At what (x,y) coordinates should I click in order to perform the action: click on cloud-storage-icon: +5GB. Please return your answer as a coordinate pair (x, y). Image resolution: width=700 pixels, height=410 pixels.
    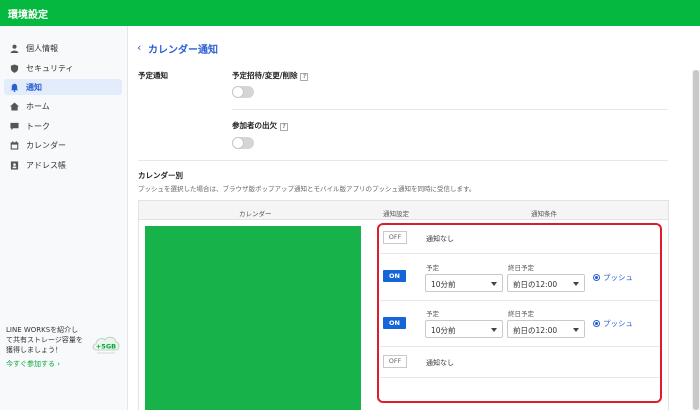
    Looking at the image, I should click on (106, 345).